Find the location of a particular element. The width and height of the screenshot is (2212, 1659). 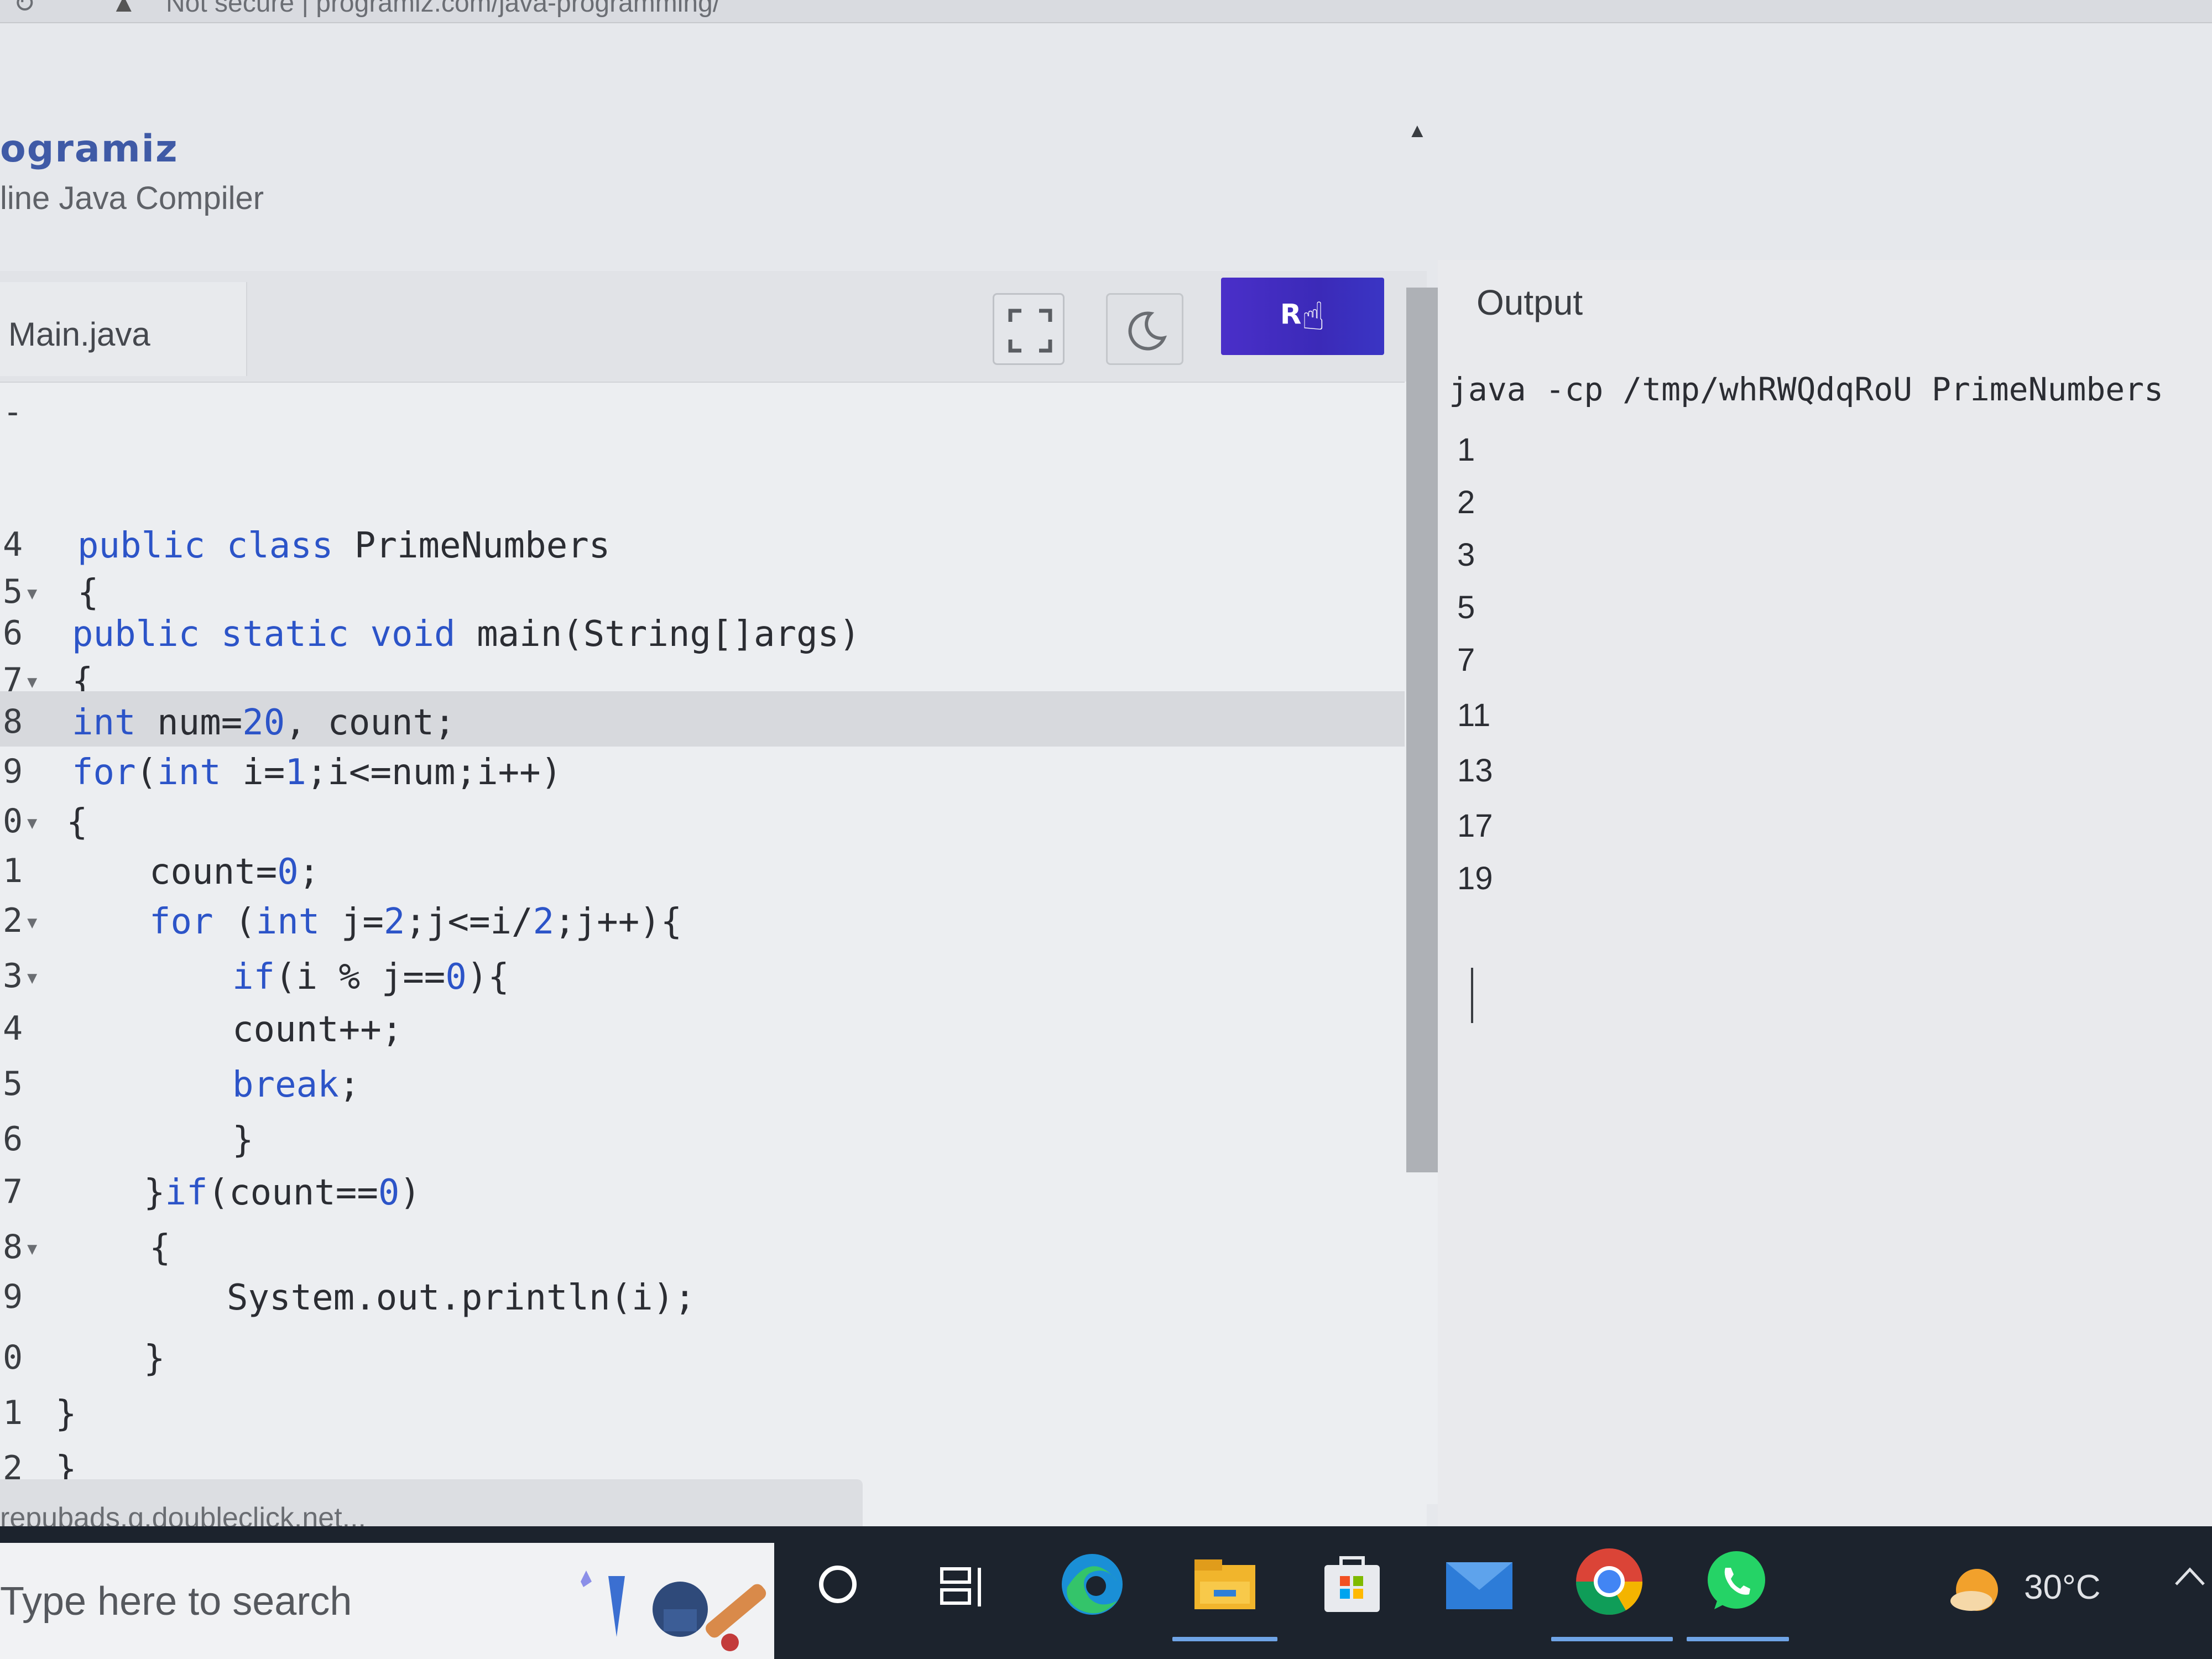

taskbar-search-box: Type here to search is located at coordinates (387, 1601).